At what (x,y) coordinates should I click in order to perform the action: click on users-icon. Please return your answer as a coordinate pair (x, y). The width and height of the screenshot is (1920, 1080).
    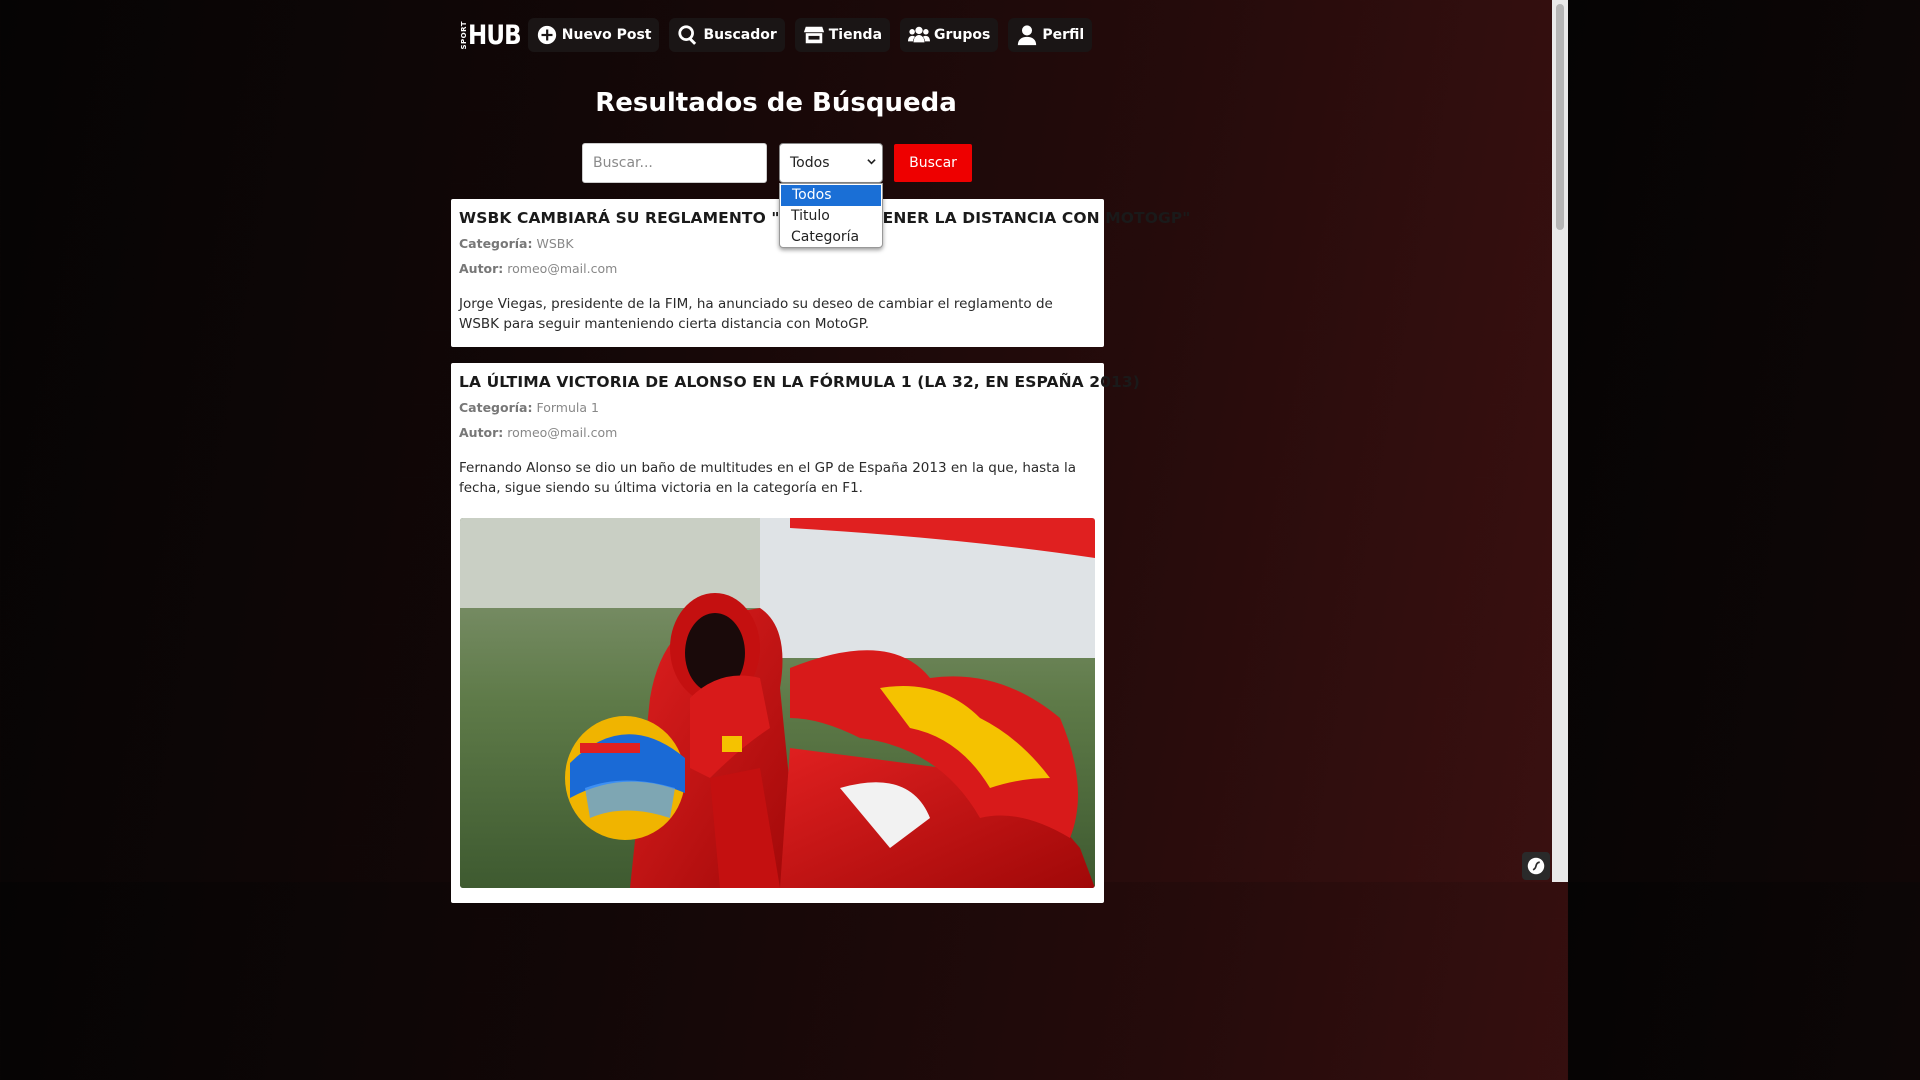
    Looking at the image, I should click on (919, 34).